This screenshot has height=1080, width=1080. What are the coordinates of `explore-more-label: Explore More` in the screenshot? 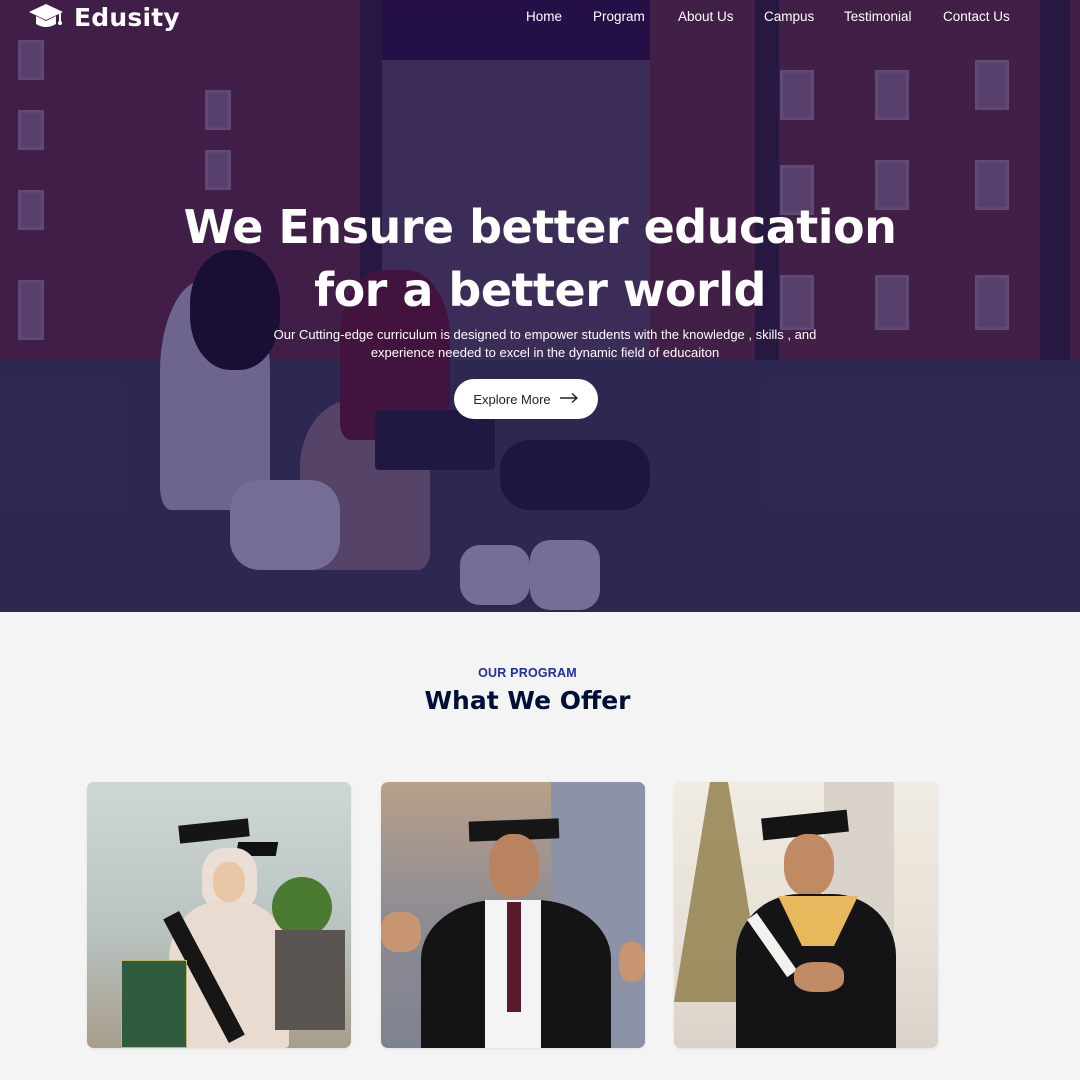 It's located at (512, 399).